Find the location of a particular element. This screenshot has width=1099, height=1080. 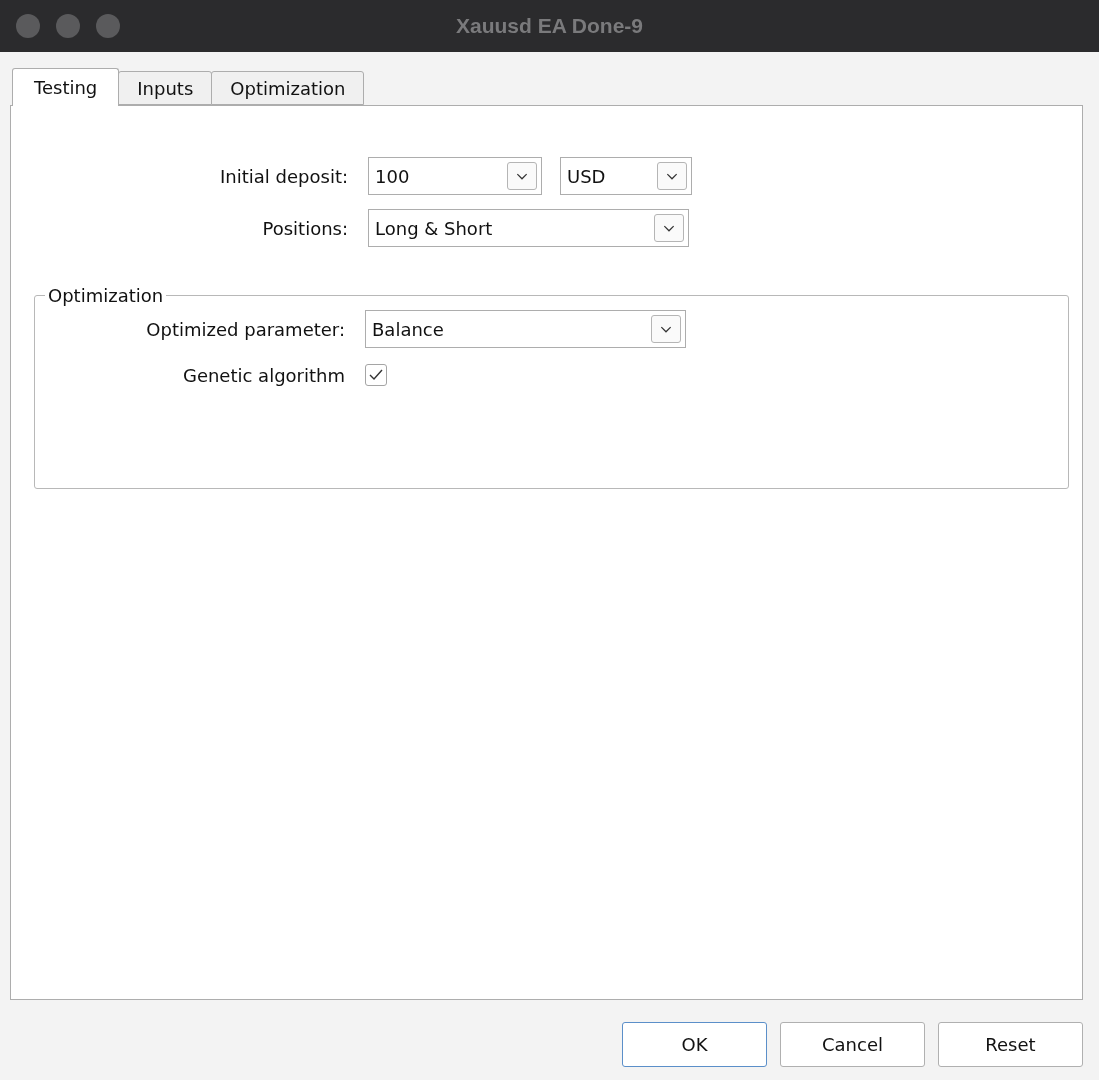

dropdown-value: Long & Short is located at coordinates (434, 228).